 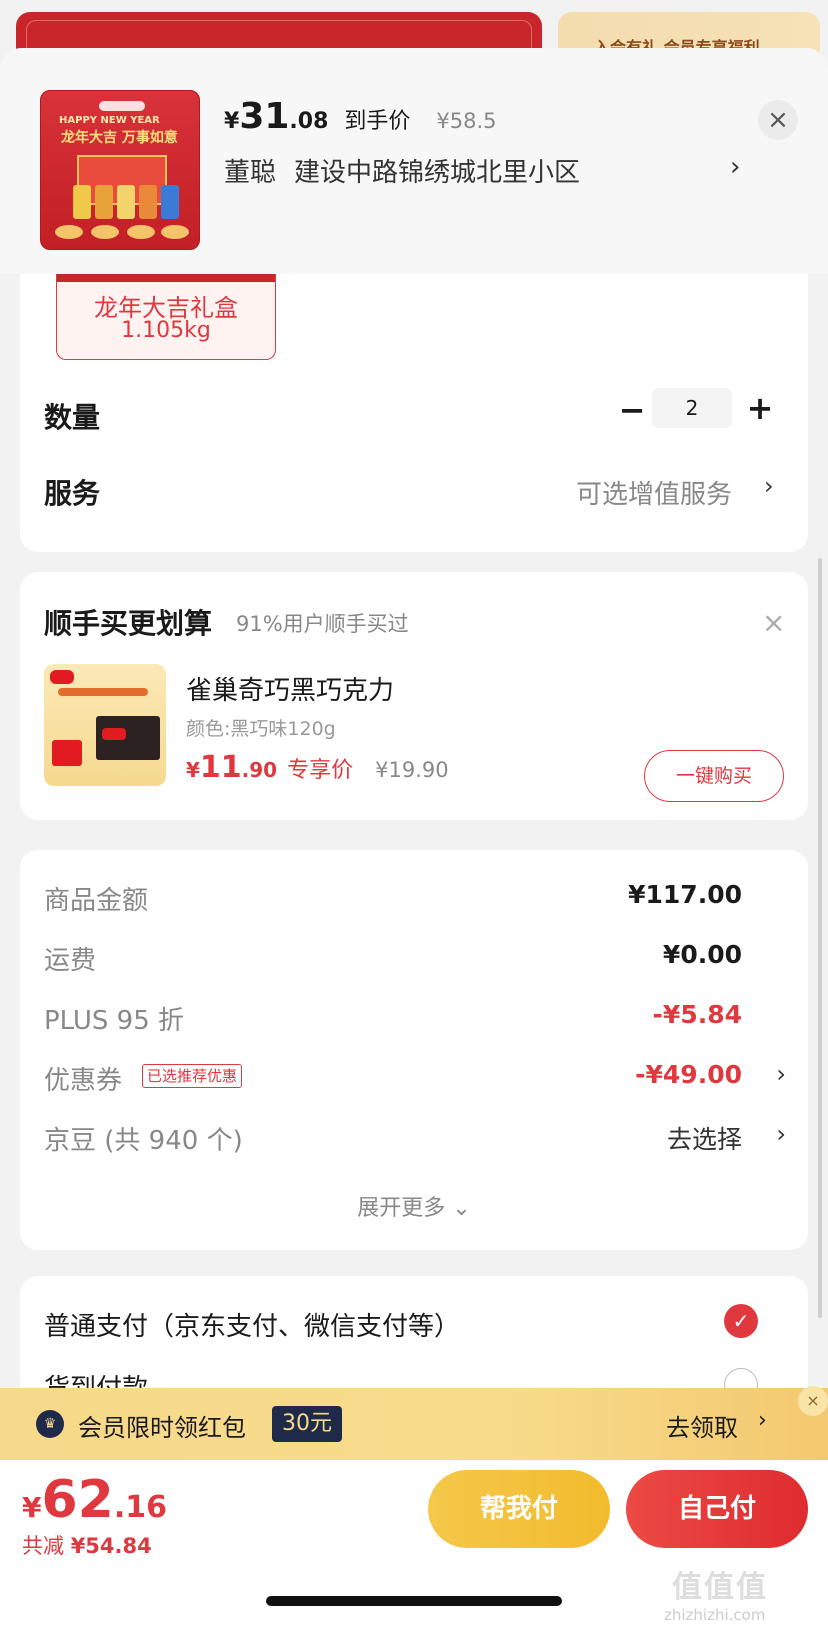 I want to click on upsell-price-tag: 专享价, so click(x=320, y=770).